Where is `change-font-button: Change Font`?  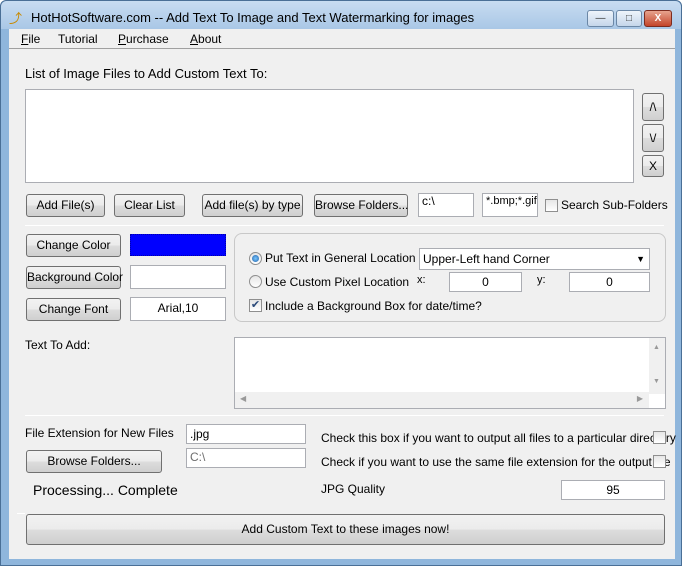
change-font-button: Change Font is located at coordinates (73, 309).